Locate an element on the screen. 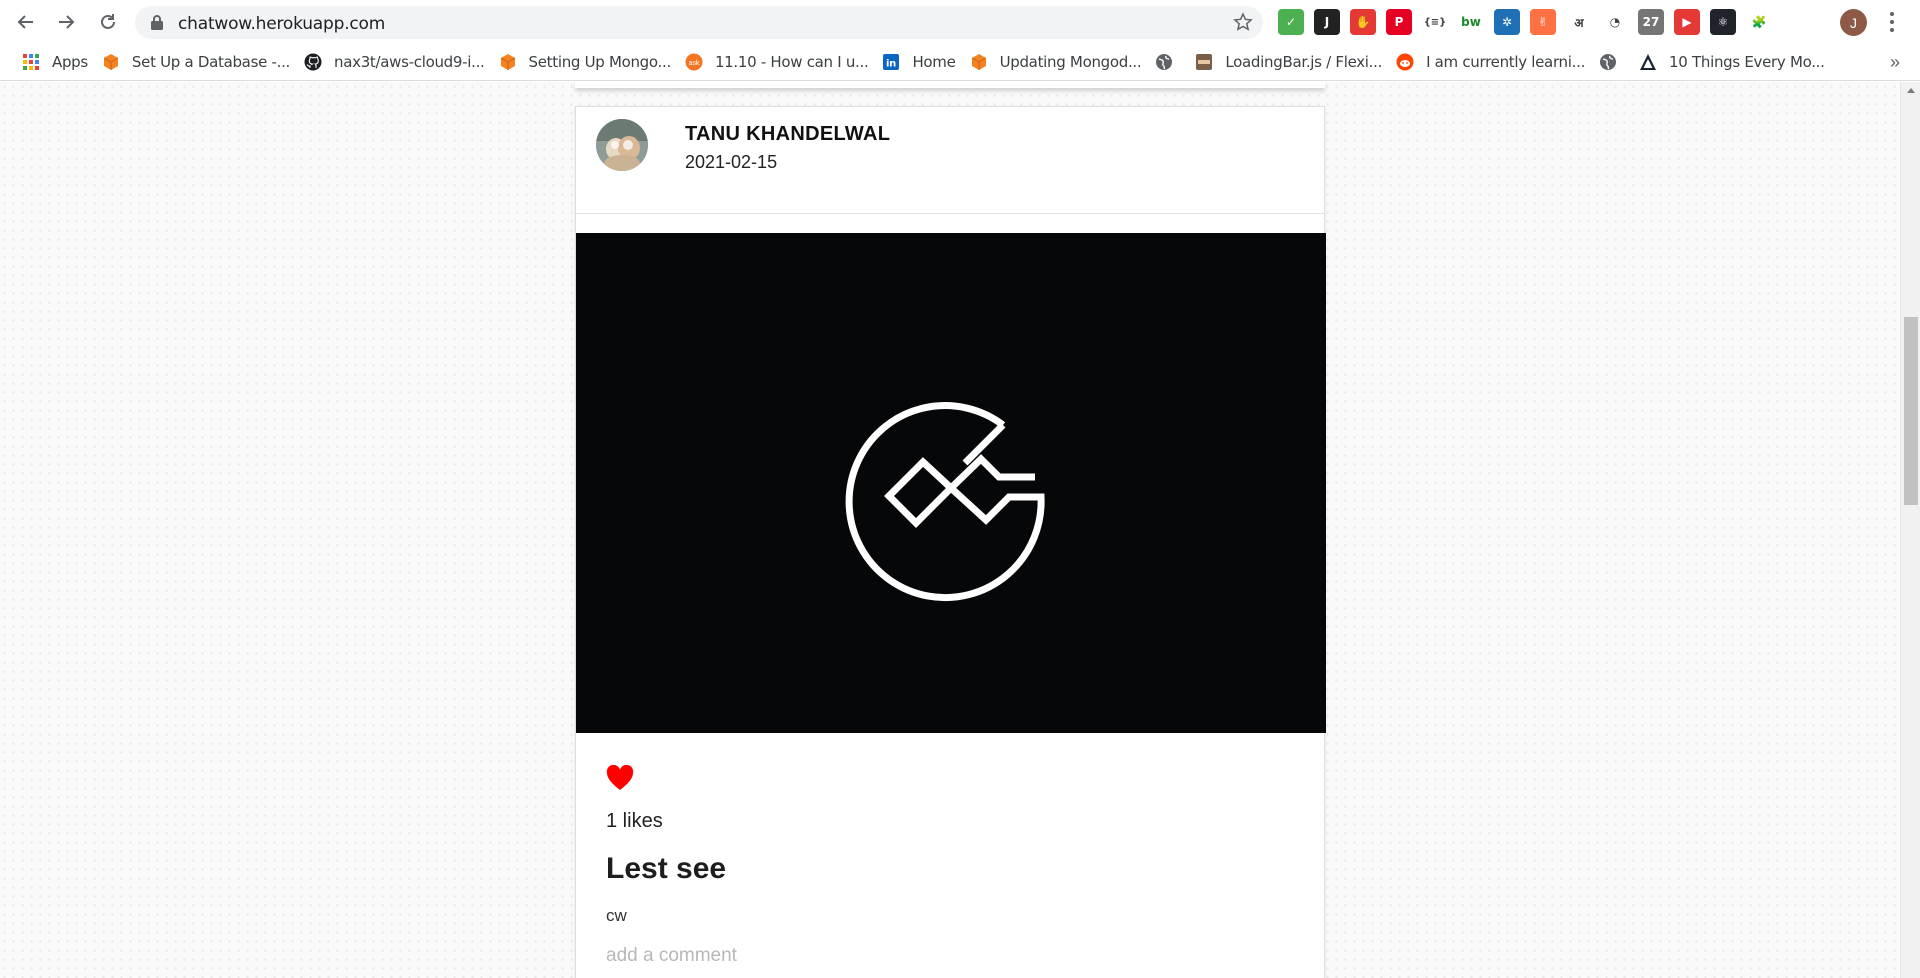 The width and height of the screenshot is (1920, 978). reload-icon is located at coordinates (108, 21).